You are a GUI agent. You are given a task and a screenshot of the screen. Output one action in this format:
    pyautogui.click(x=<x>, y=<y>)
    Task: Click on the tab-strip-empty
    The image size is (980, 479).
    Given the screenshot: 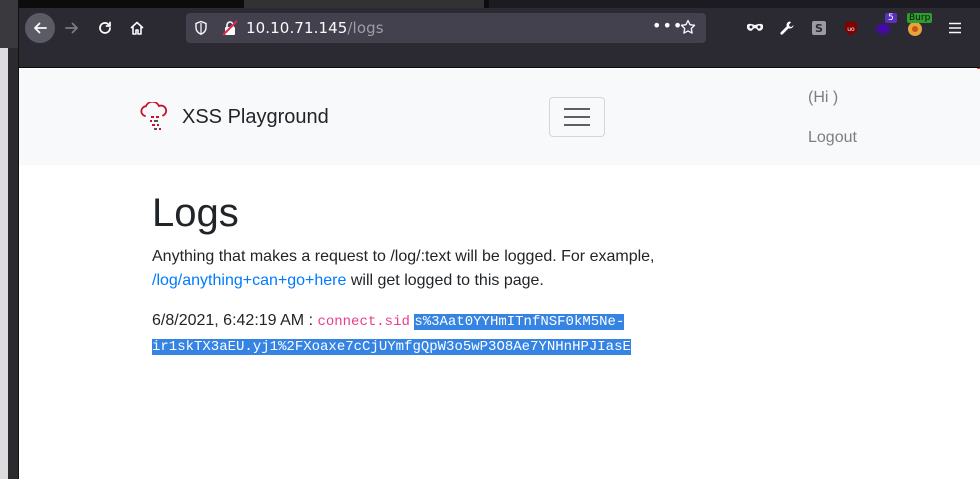 What is the action you would take?
    pyautogui.click(x=734, y=4)
    